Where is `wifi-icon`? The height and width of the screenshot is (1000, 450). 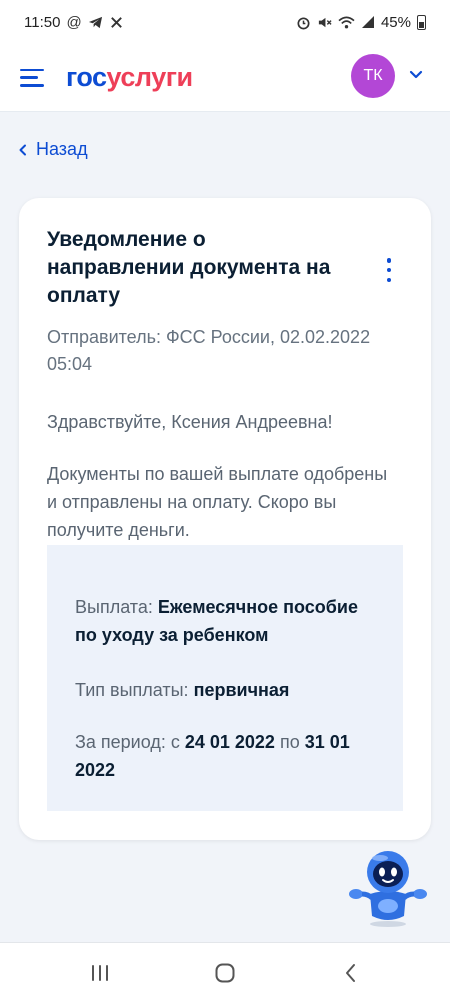 wifi-icon is located at coordinates (346, 22).